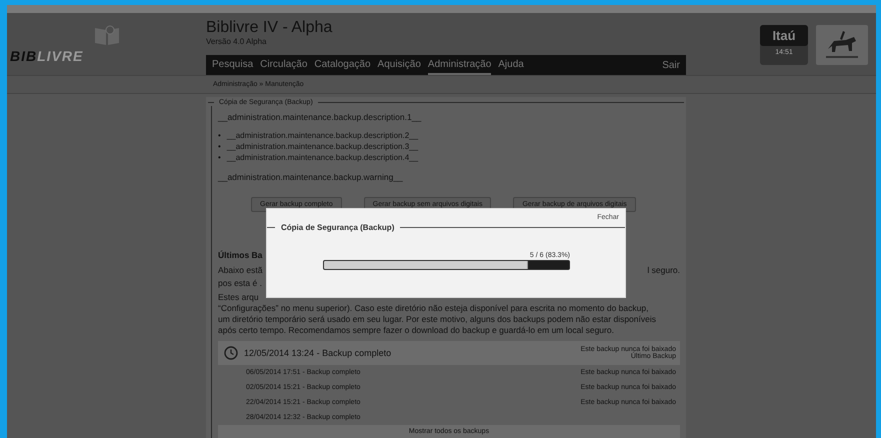 This screenshot has height=438, width=881. Describe the element at coordinates (320, 117) in the screenshot. I see `description-text: __administration.maintenance.backup.description.1__` at that location.